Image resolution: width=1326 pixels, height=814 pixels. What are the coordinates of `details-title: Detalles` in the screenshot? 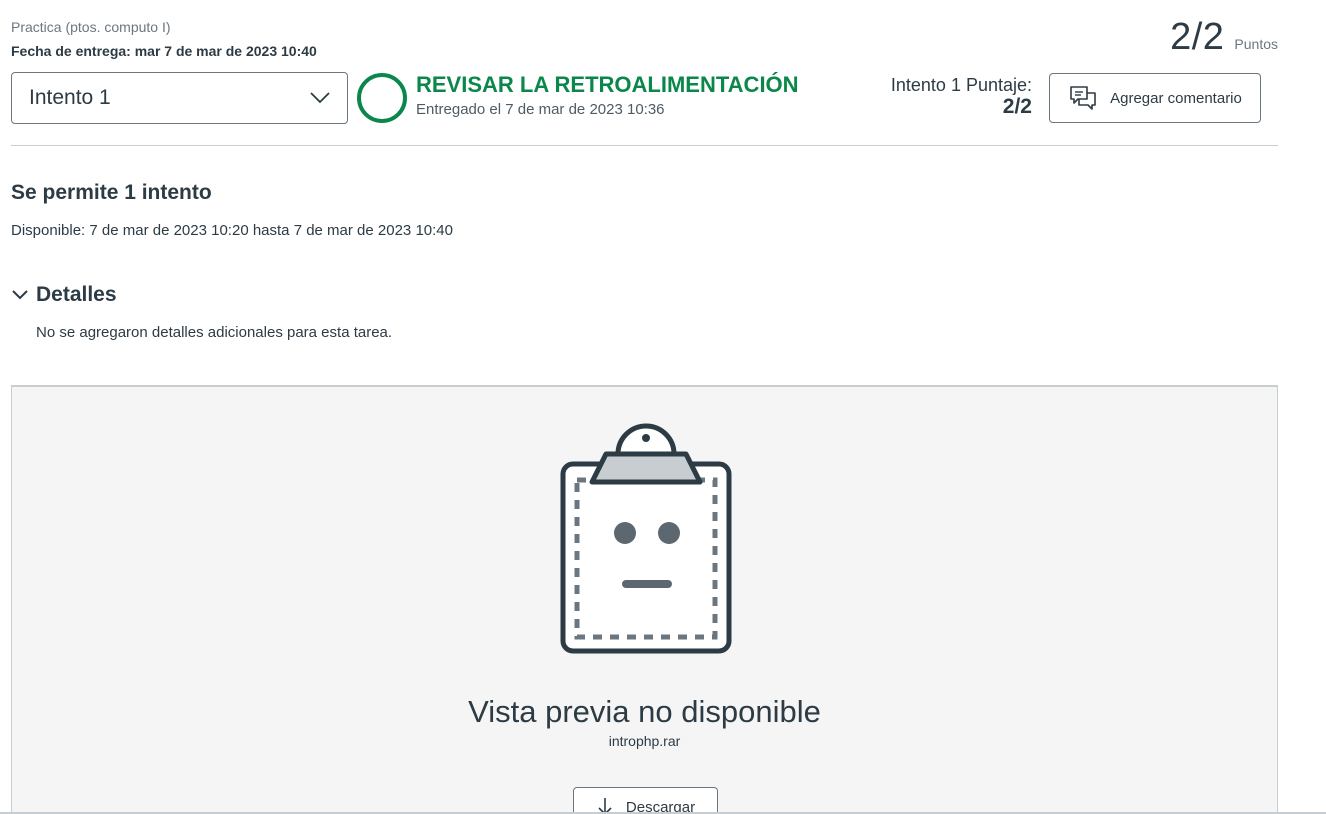 It's located at (76, 294).